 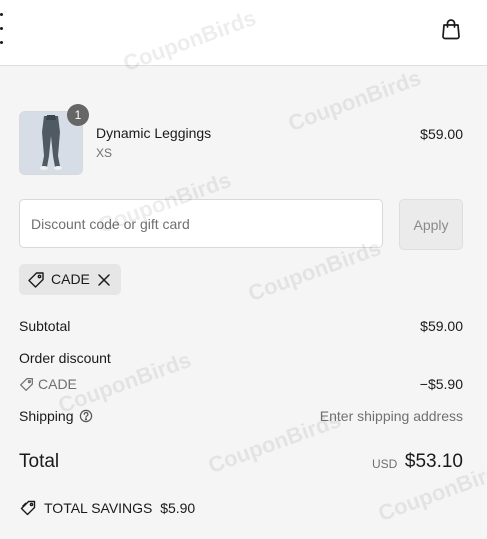 I want to click on menu-icon, so click(x=2, y=29).